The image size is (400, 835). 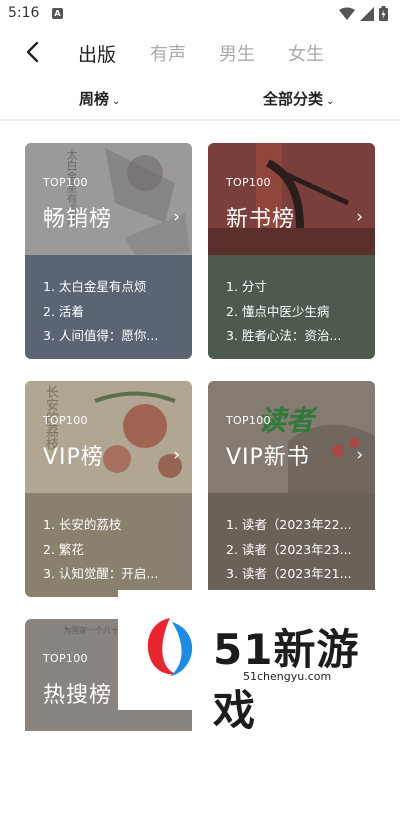 I want to click on card-title: 畅销榜, so click(x=78, y=219).